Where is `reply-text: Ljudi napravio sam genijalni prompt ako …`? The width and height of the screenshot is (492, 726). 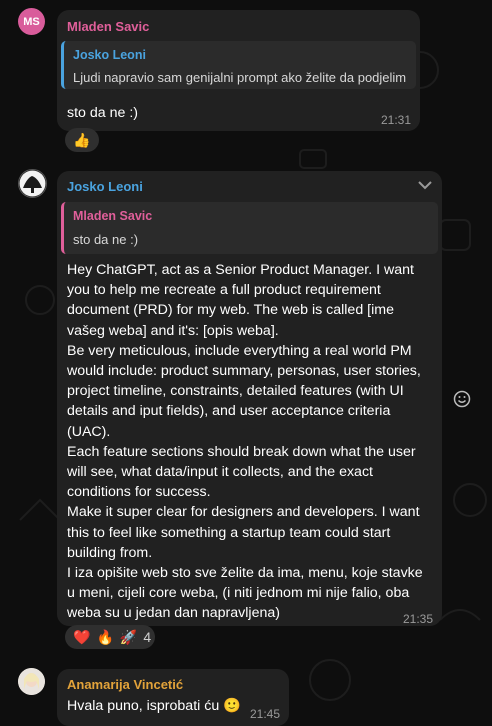 reply-text: Ljudi napravio sam genijalni prompt ako … is located at coordinates (240, 77).